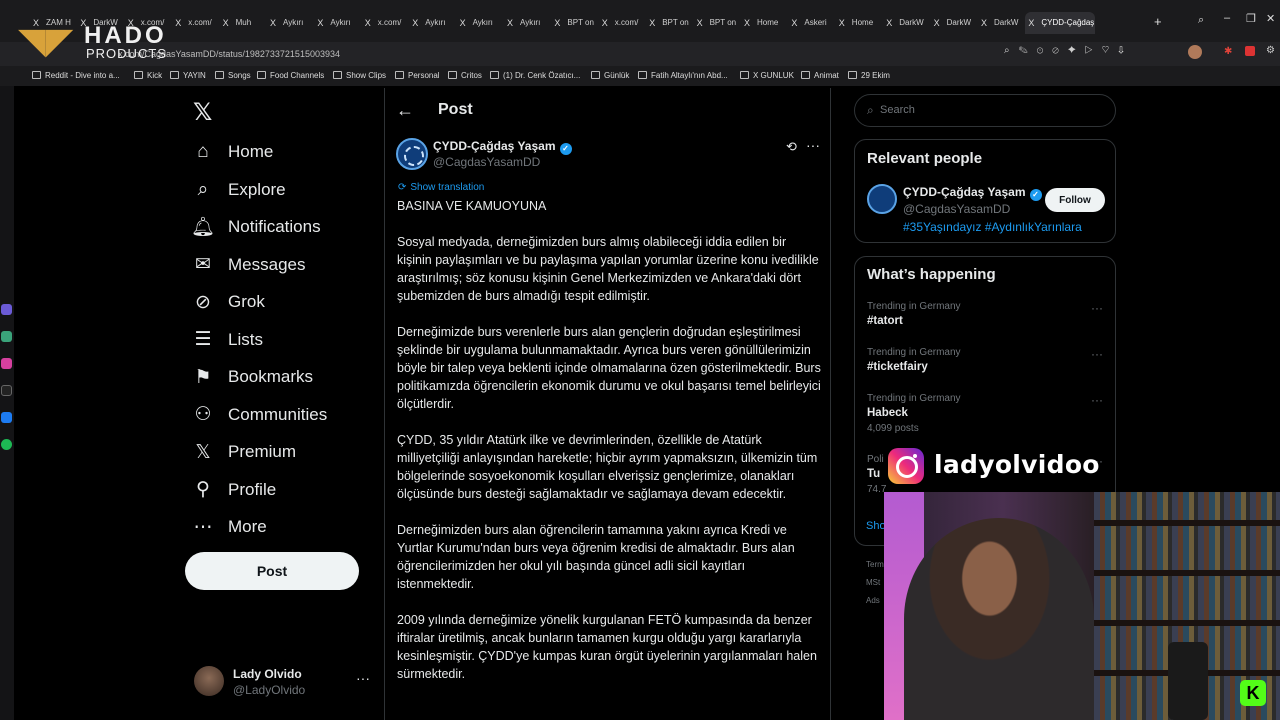  What do you see at coordinates (243, 23) in the screenshot?
I see `tab: X Muh` at bounding box center [243, 23].